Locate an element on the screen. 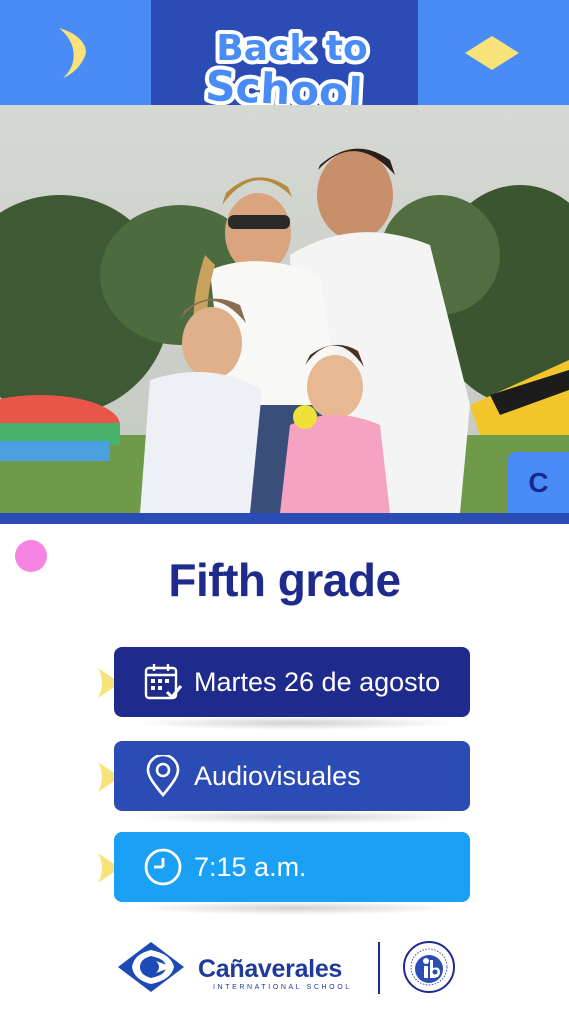  venue-text: Audiovisuales is located at coordinates (277, 775).